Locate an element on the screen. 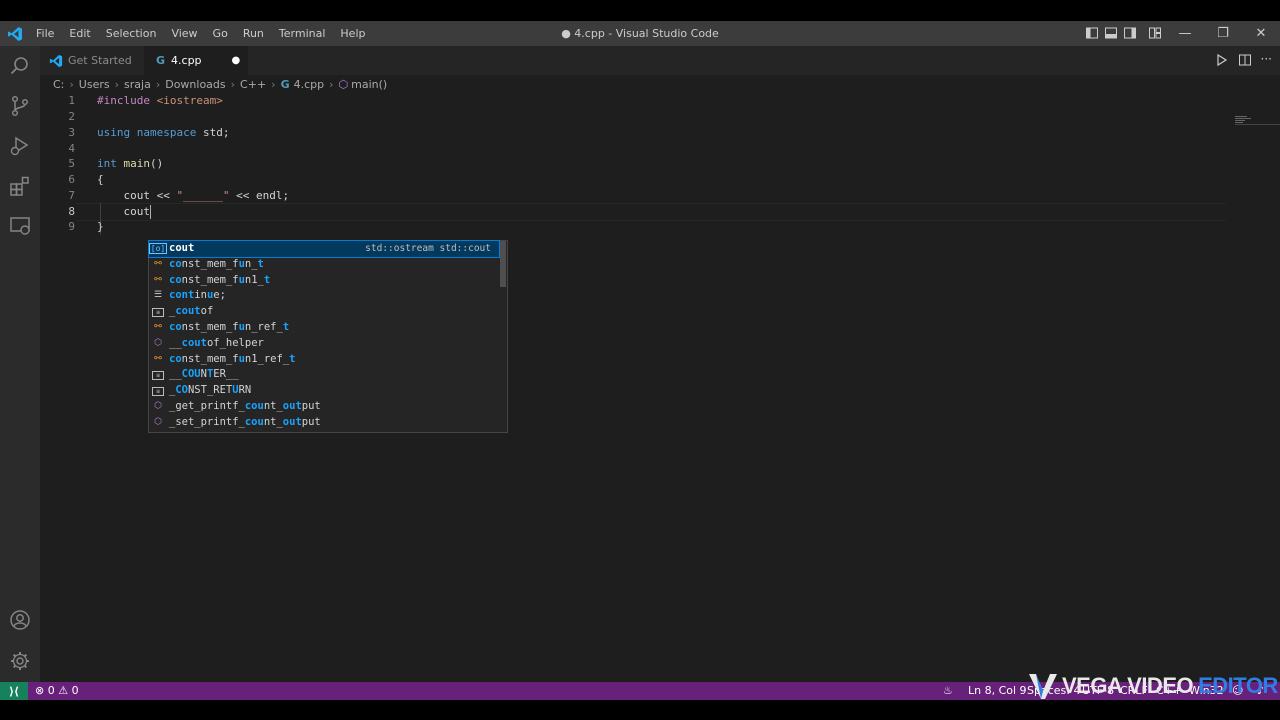 This screenshot has height=720, width=1280. code-line: #include <iostream> is located at coordinates (160, 101).